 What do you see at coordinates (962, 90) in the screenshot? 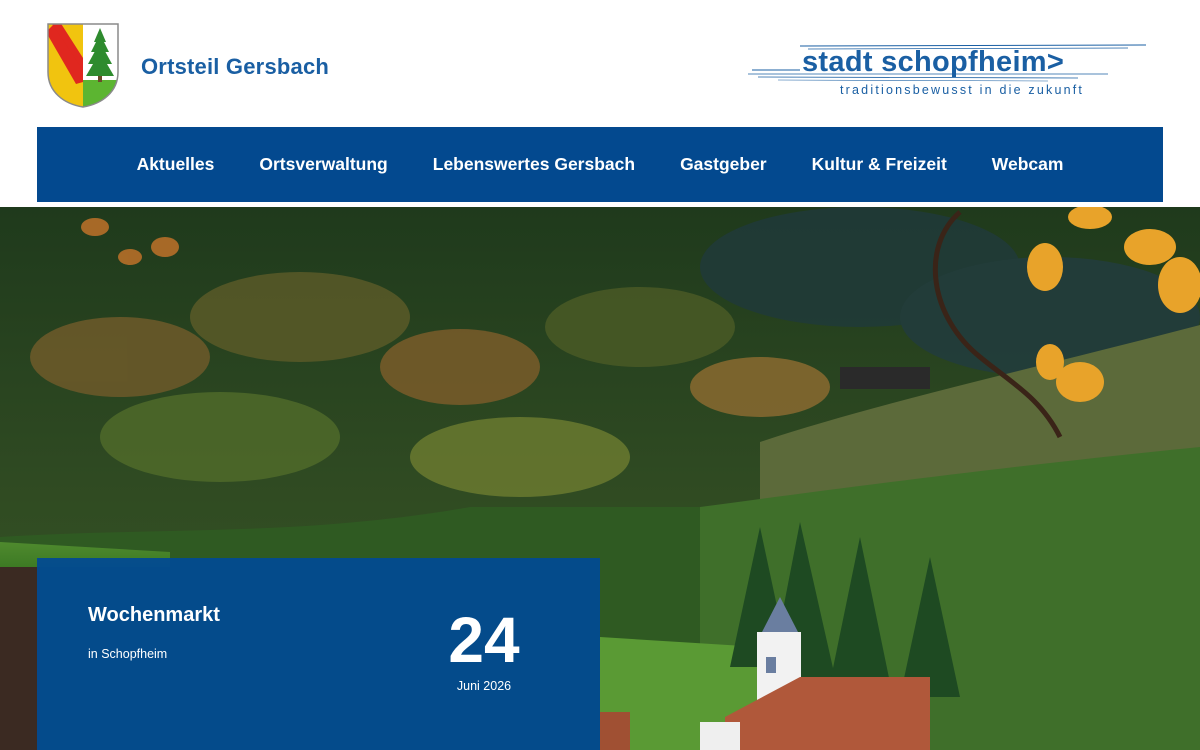
I see `brand-tagline: traditionsbewusst in die zukunft` at bounding box center [962, 90].